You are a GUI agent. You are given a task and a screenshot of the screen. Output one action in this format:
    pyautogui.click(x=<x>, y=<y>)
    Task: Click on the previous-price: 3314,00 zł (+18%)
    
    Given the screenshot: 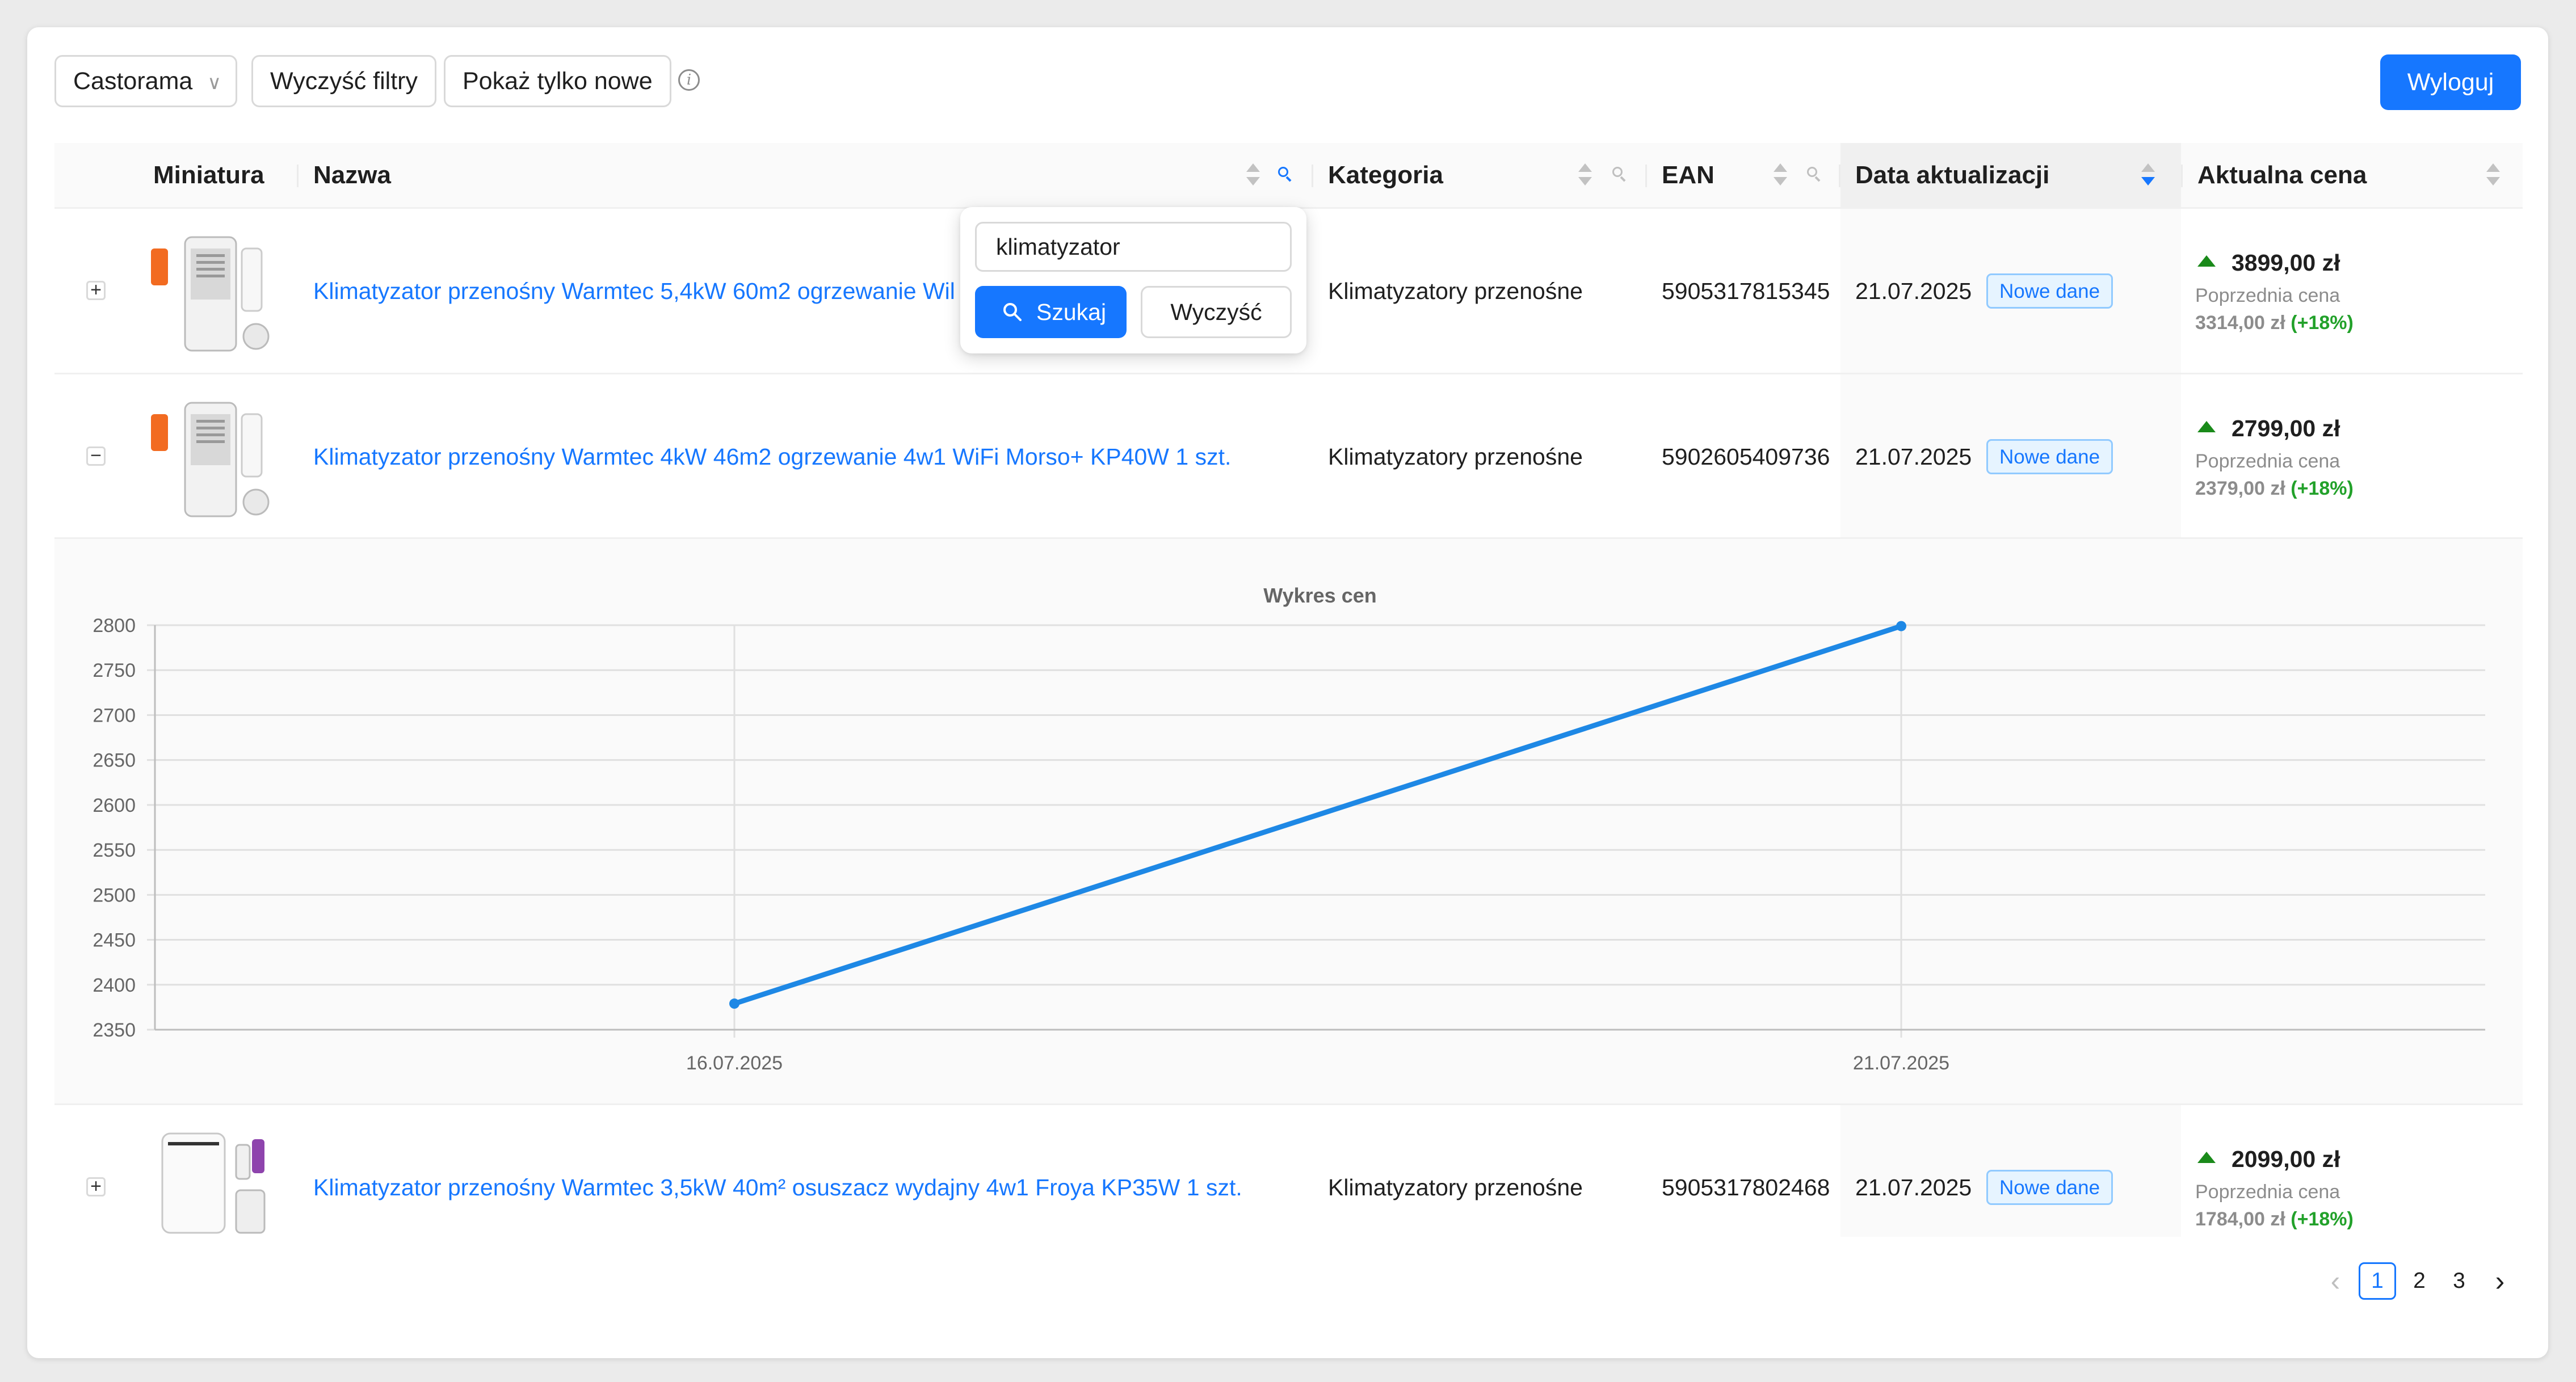 What is the action you would take?
    pyautogui.click(x=2274, y=323)
    